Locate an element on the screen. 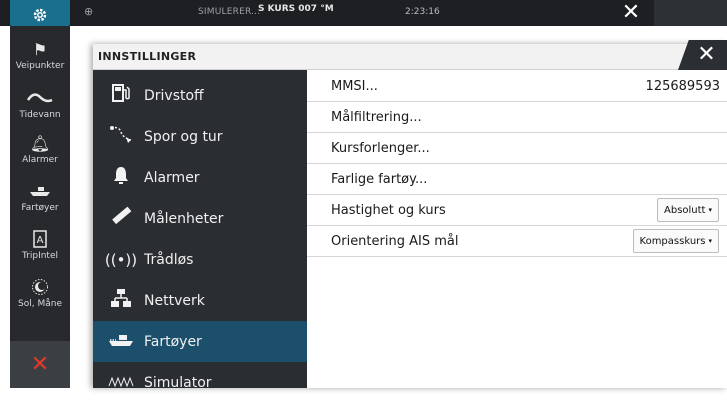 Image resolution: width=727 pixels, height=403 pixels. toolbar-item-label: Sol, Måne is located at coordinates (40, 304).